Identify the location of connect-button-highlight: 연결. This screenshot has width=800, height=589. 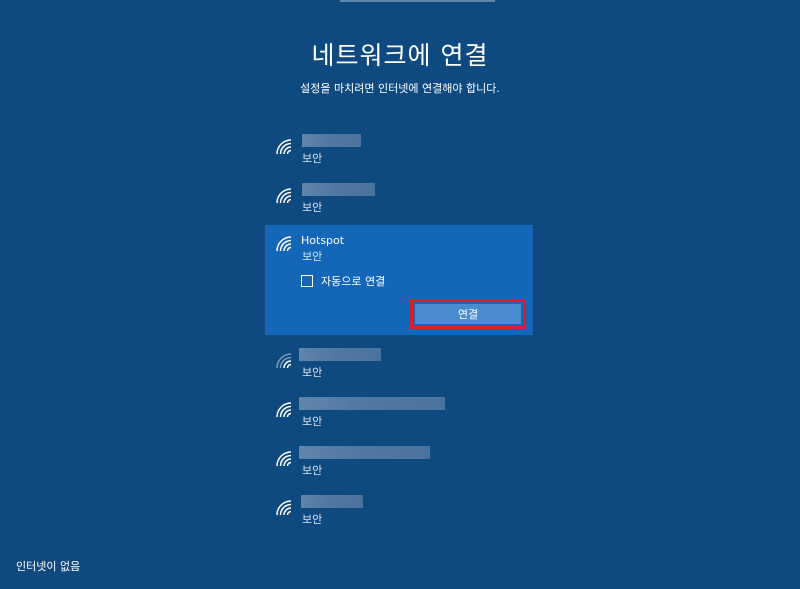
(468, 314).